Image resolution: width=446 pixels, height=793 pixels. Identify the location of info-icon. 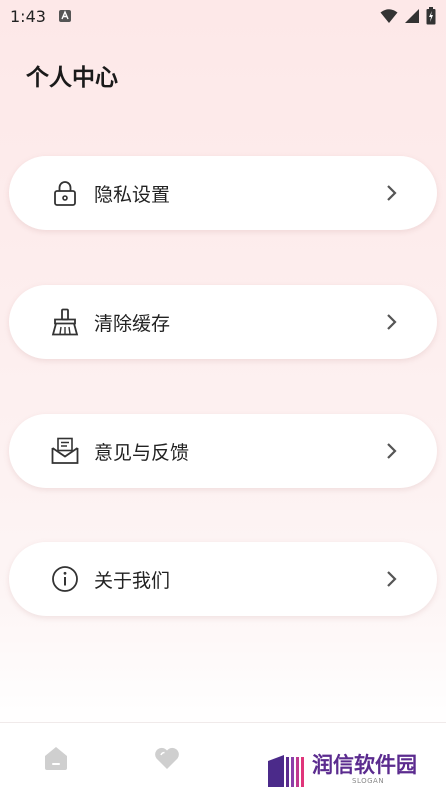
(65, 579).